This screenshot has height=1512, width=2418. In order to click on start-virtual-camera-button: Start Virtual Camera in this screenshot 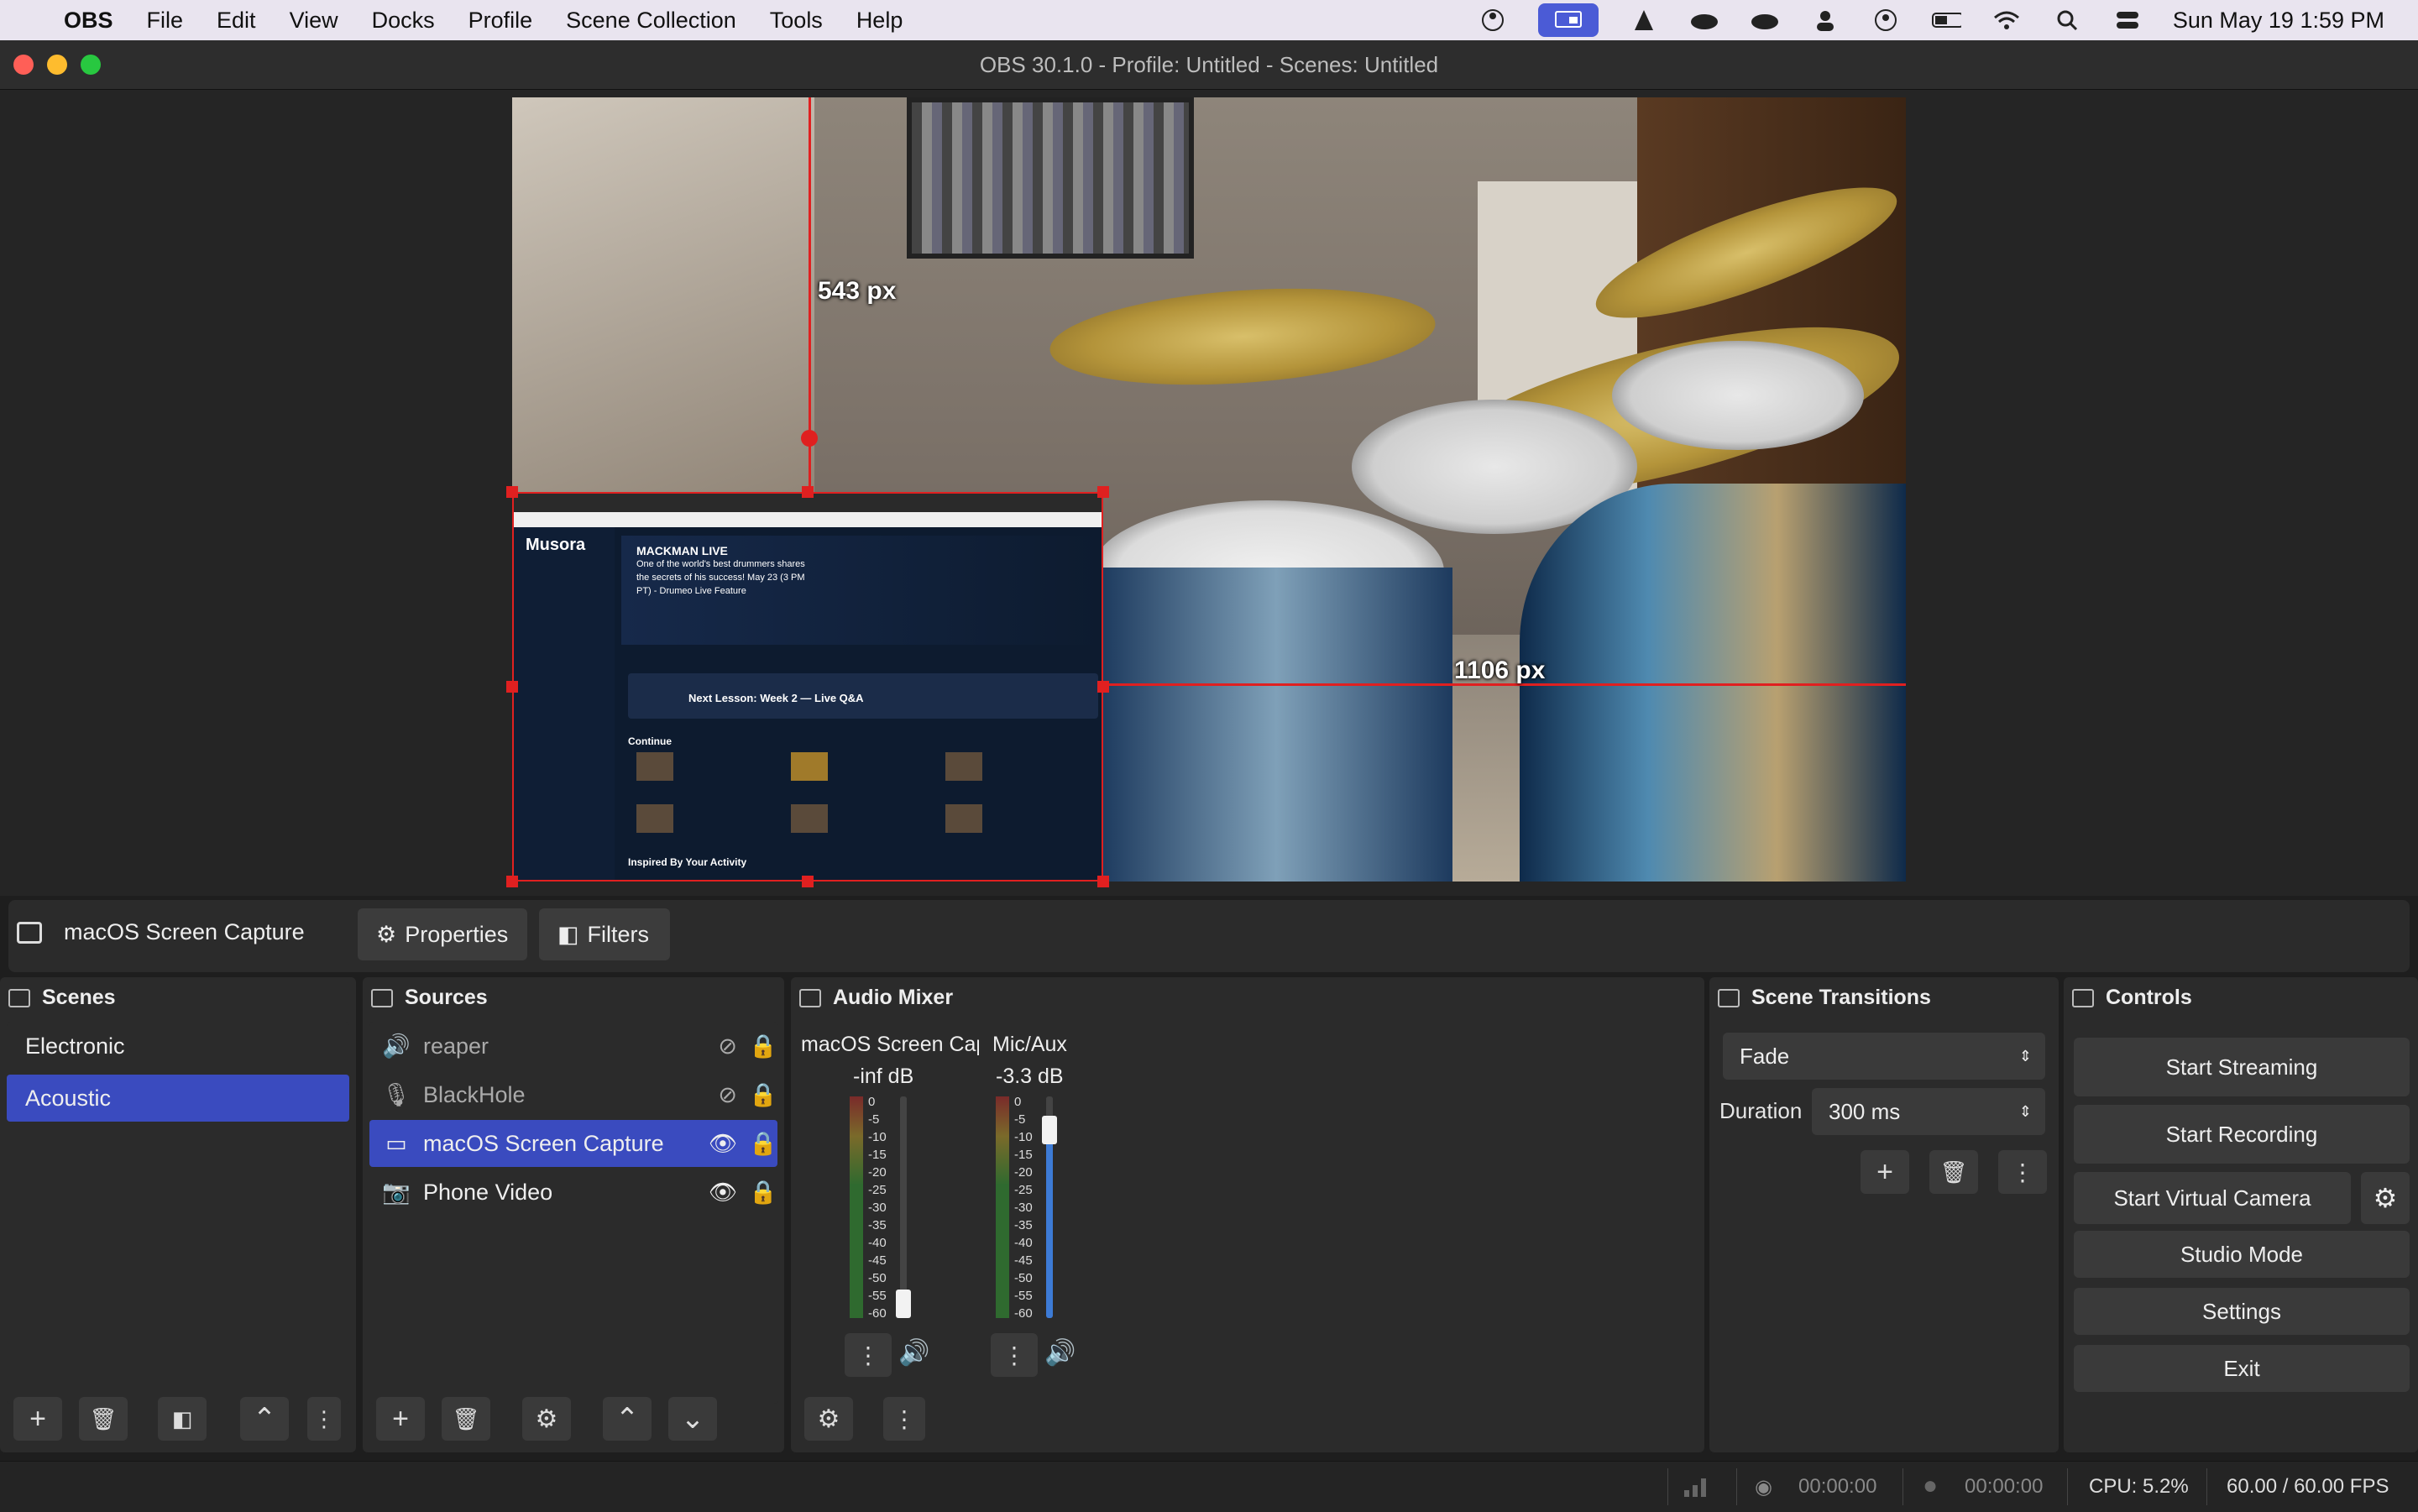, I will do `click(2212, 1198)`.